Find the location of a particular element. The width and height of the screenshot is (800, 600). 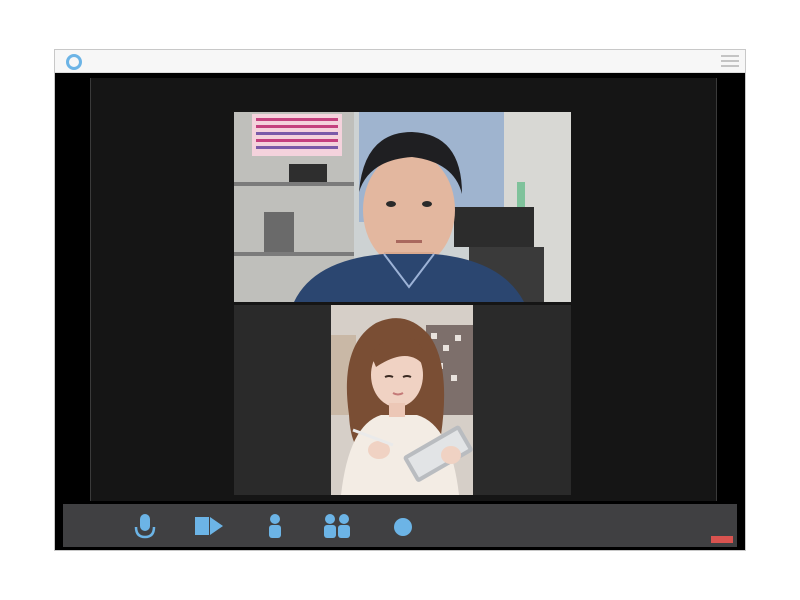

call-control-bar is located at coordinates (400, 525).